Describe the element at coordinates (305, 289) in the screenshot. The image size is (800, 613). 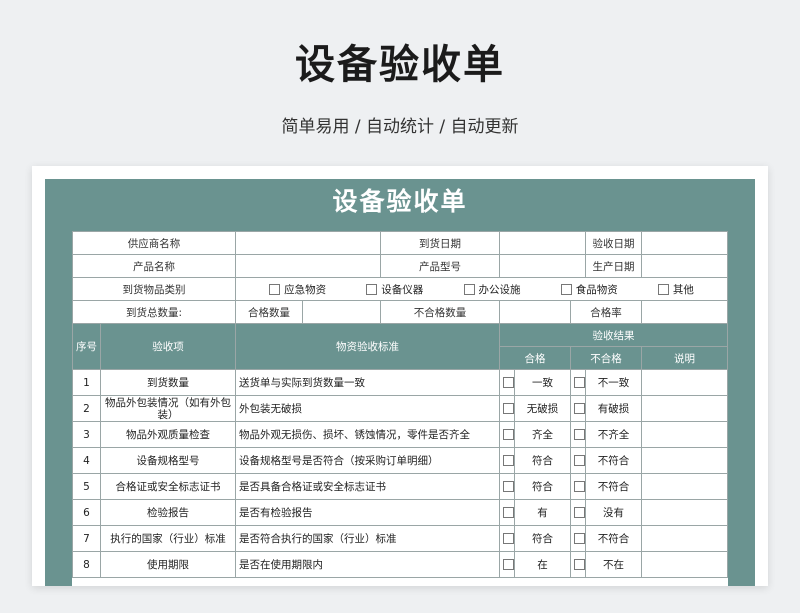
I see `category-option-label: 应急物资` at that location.